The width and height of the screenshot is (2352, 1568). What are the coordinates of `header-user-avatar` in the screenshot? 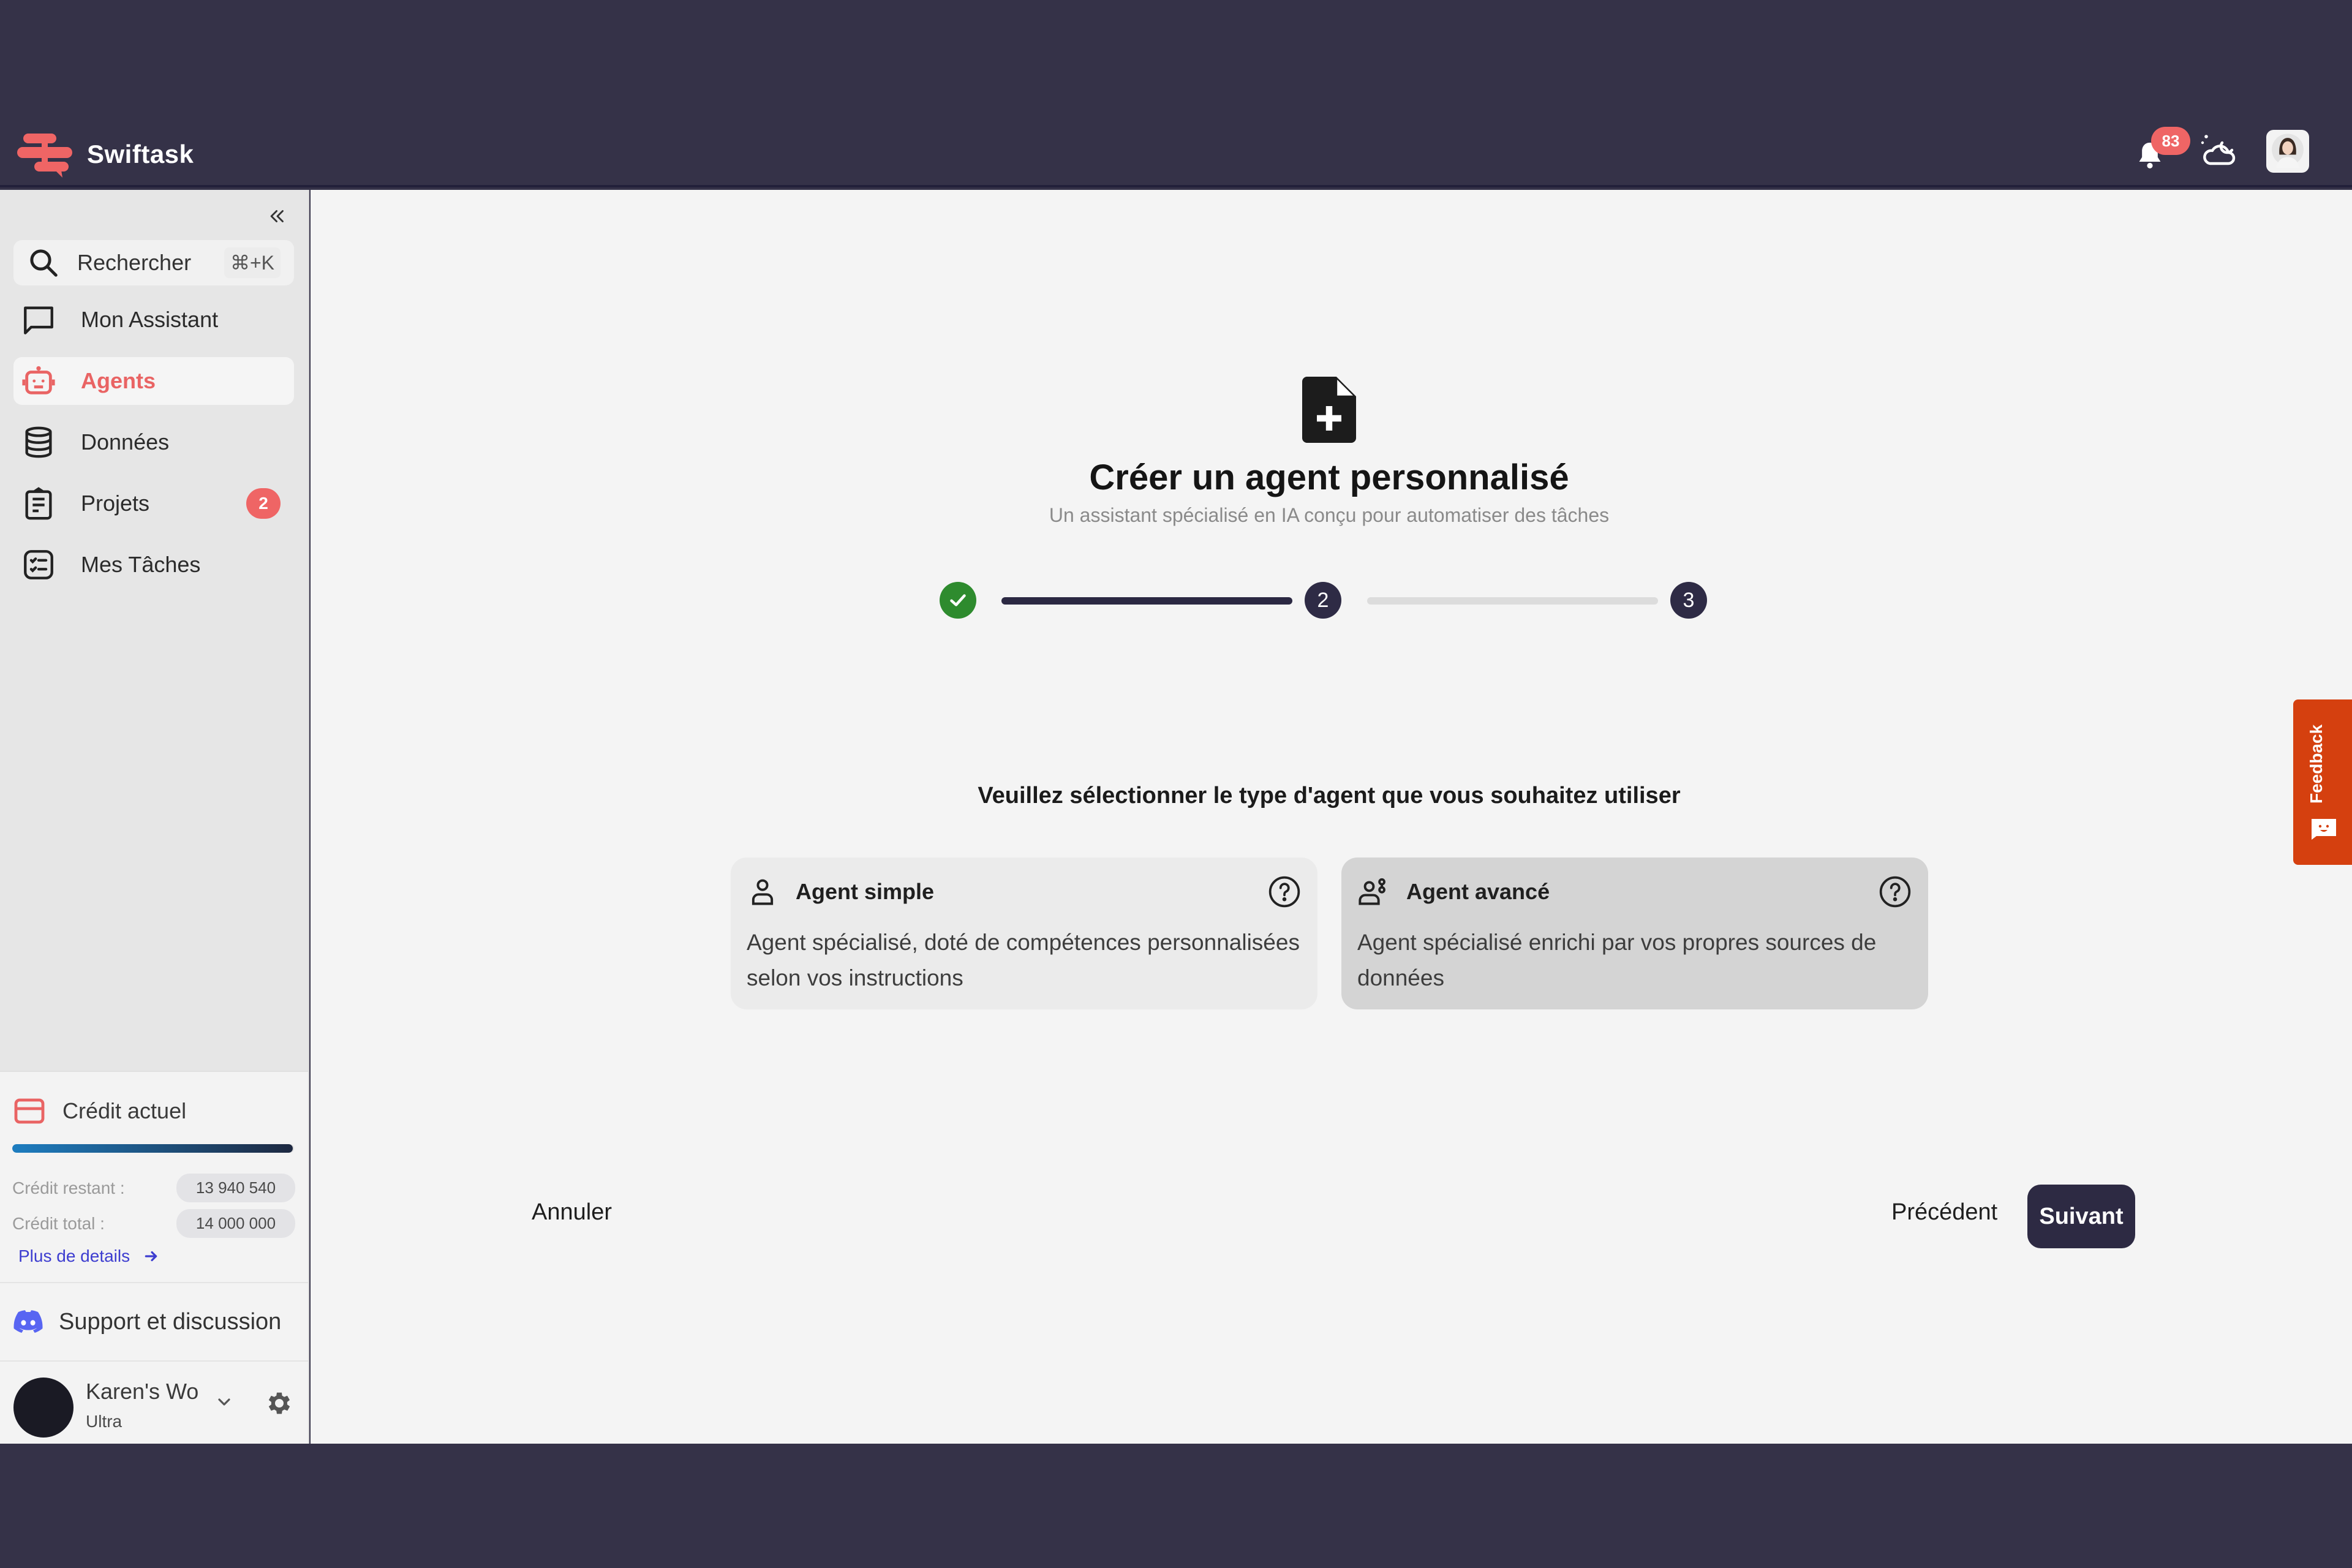 It's located at (2288, 152).